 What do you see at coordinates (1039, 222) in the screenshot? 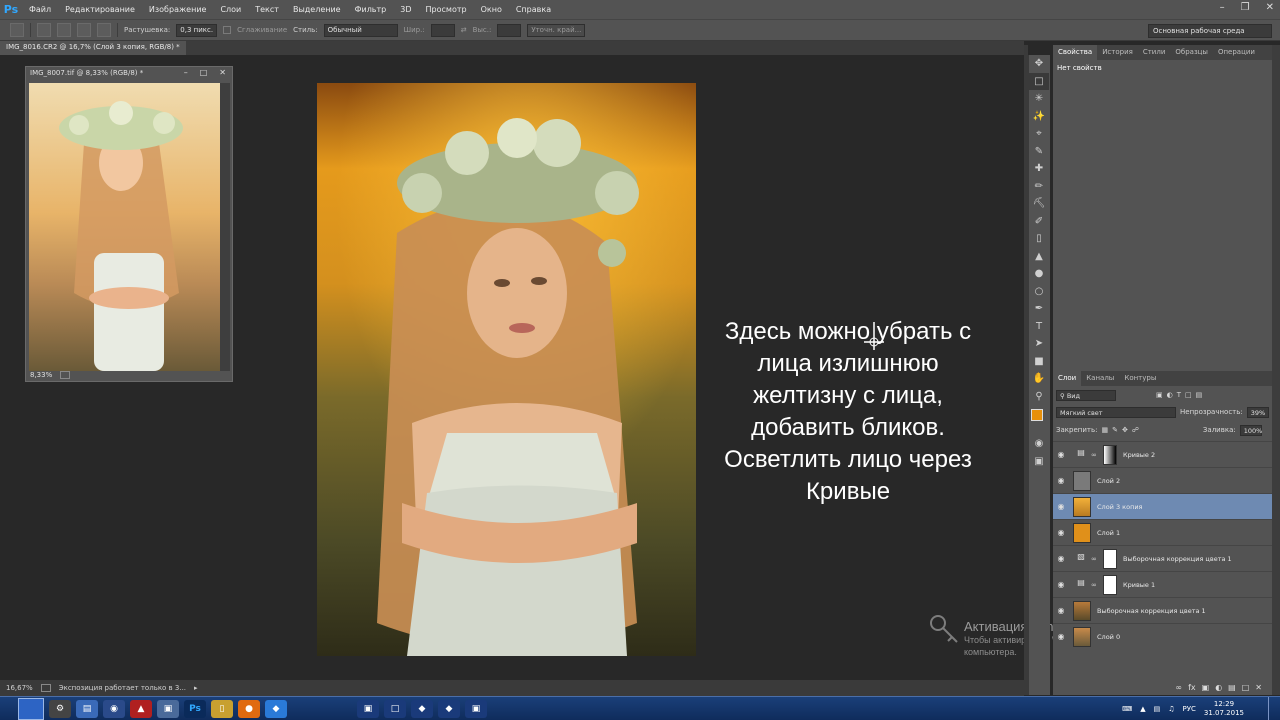
I see `history-brush-tool-icon: ✐` at bounding box center [1039, 222].